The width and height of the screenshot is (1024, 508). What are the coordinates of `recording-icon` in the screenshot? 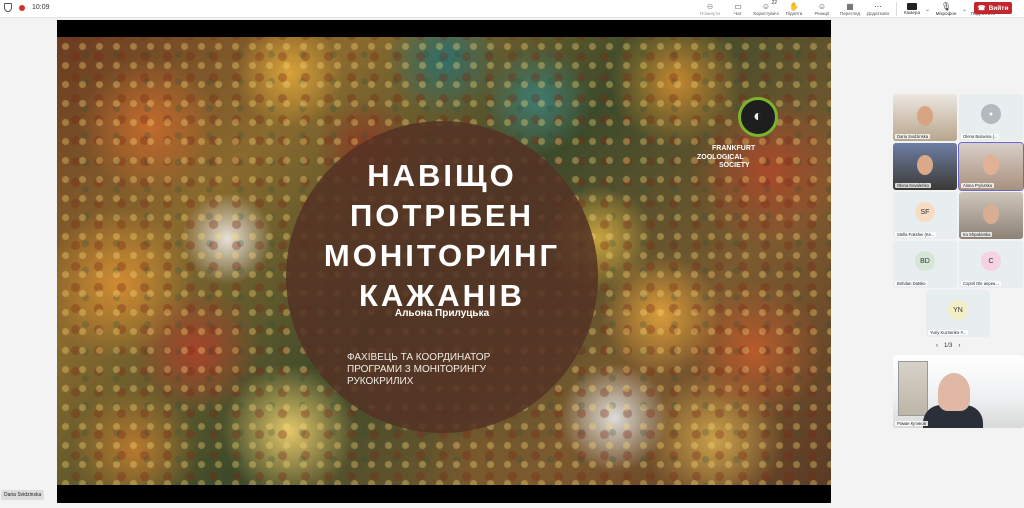 It's located at (22, 7).